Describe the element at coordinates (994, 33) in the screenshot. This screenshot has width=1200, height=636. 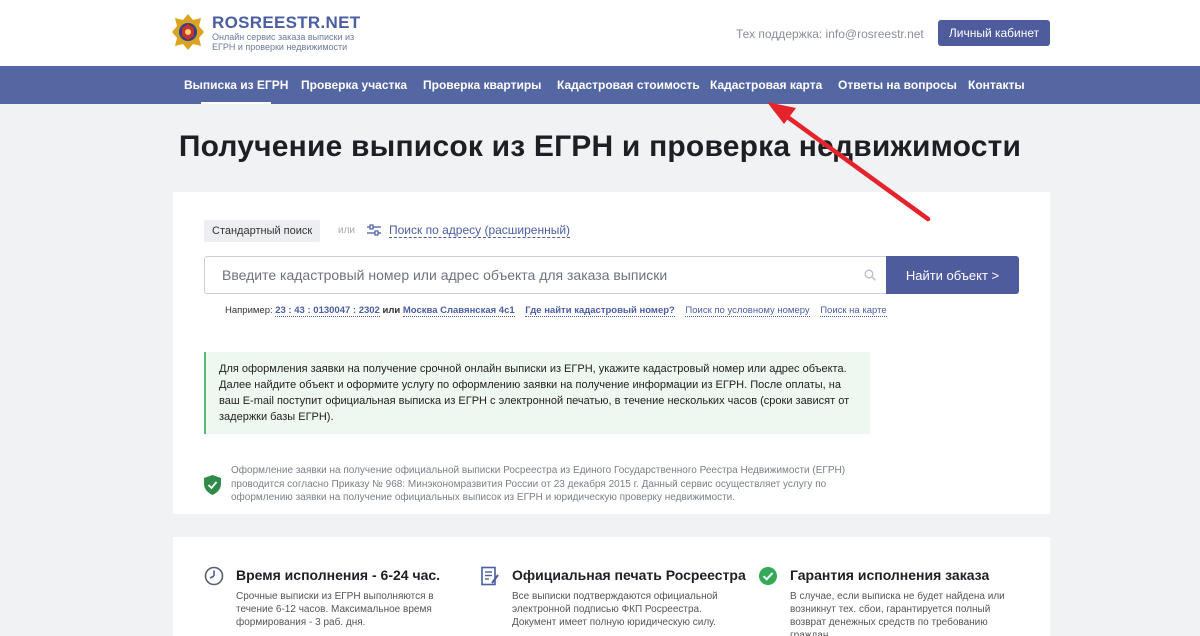
I see `personal-account-button: Личный кабинет` at that location.